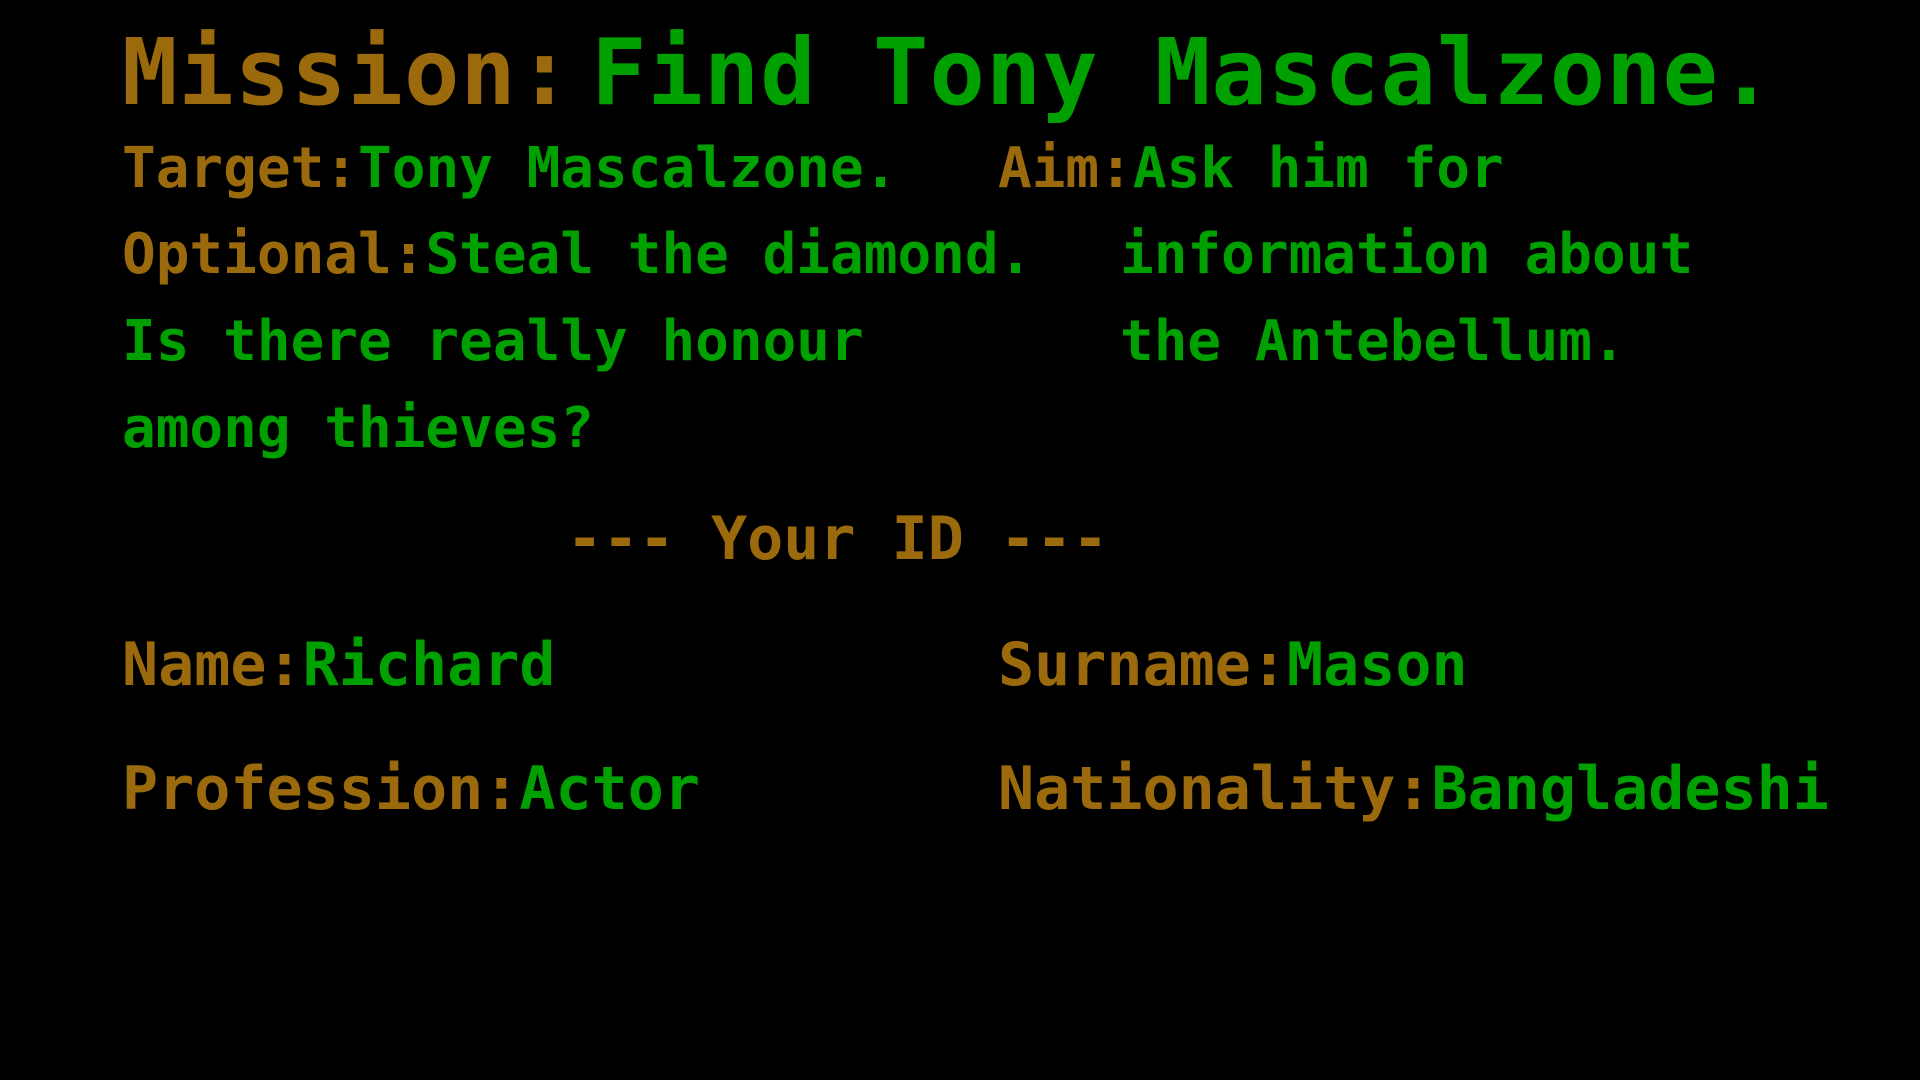 The image size is (1920, 1080). I want to click on mission-title: Mission: Find Tony Mascalzone., so click(948, 73).